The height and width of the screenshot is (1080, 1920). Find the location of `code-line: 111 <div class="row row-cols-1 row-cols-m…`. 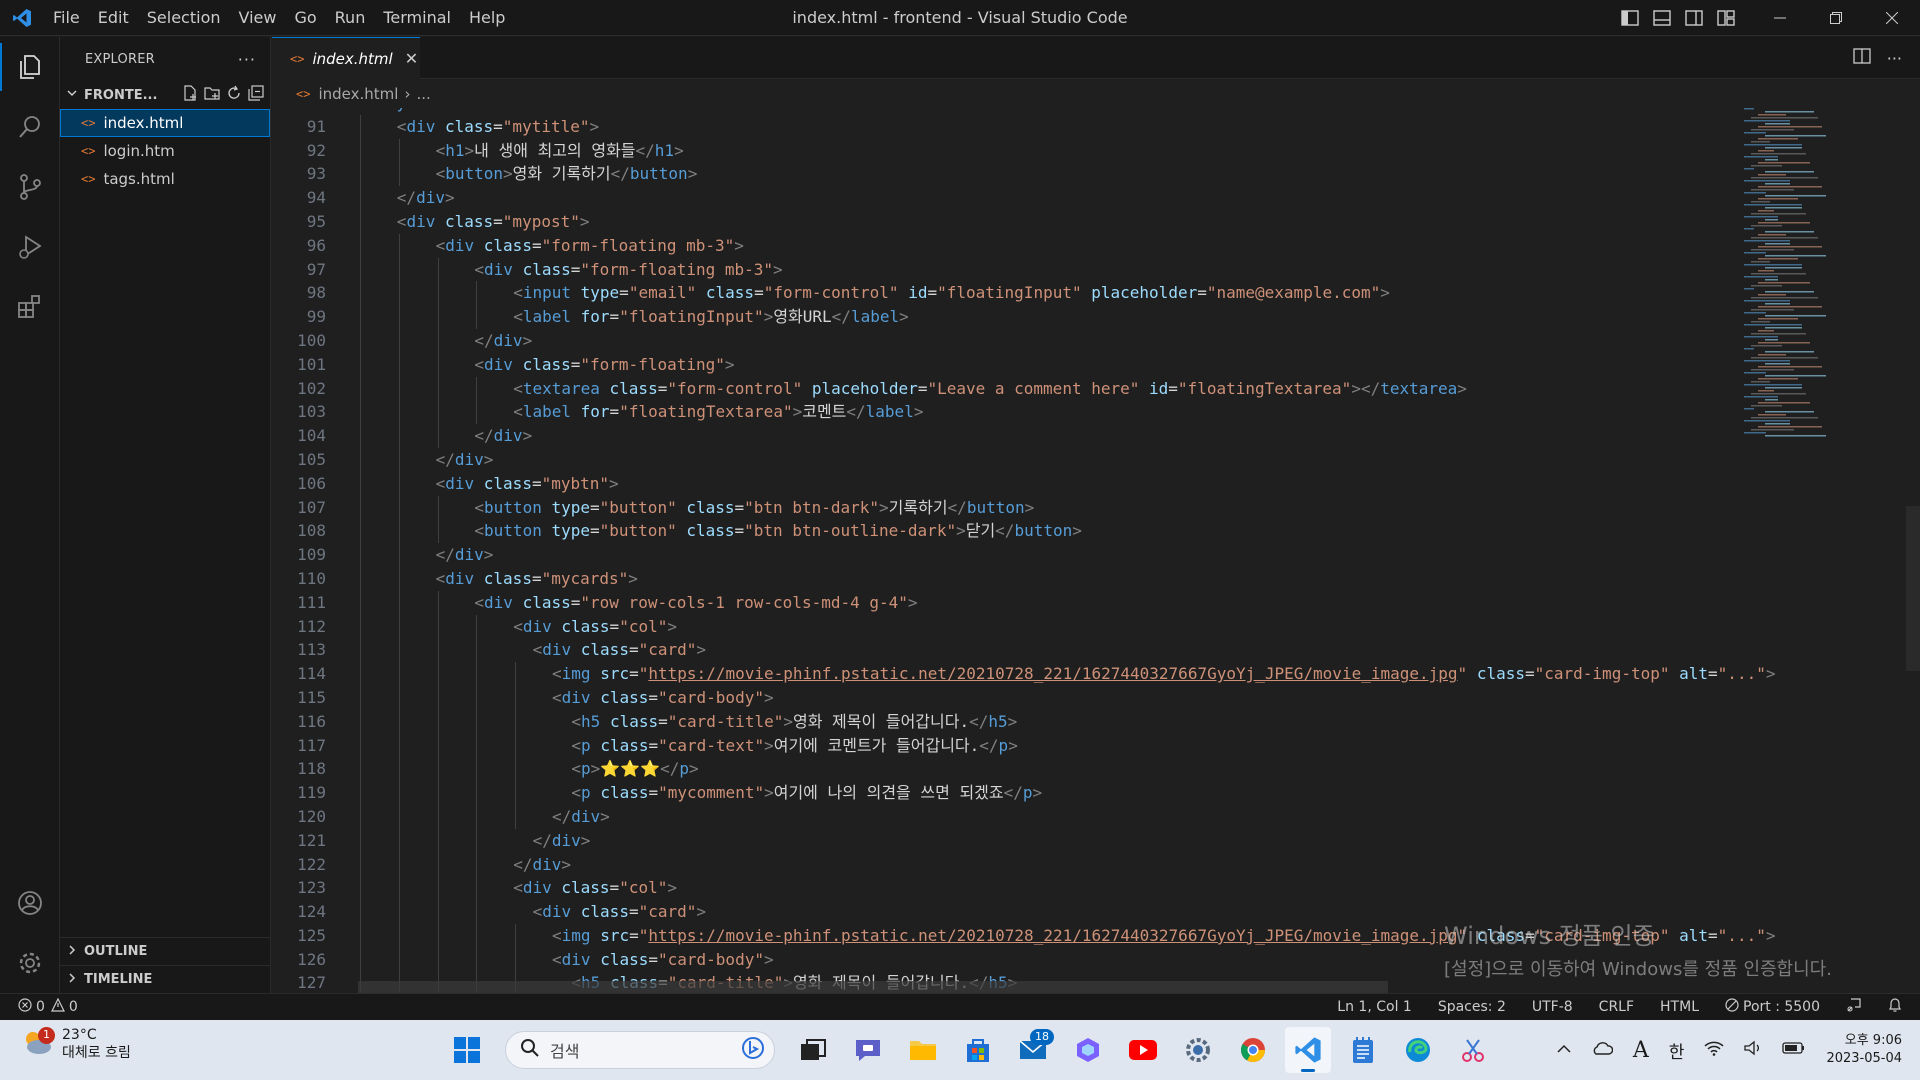

code-line: 111 <div class="row row-cols-1 row-cols-m… is located at coordinates (1027, 602).